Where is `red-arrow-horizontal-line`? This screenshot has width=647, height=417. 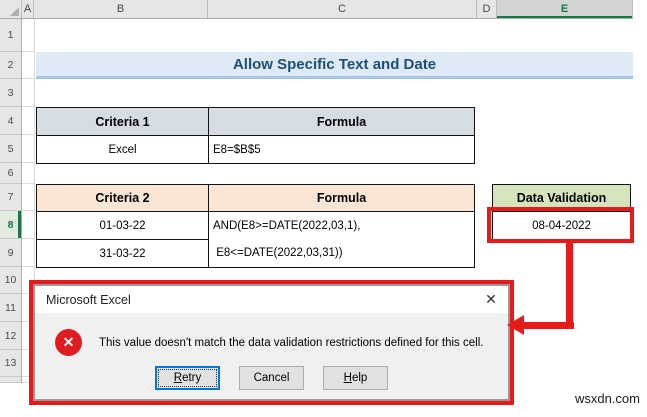 red-arrow-horizontal-line is located at coordinates (548, 325).